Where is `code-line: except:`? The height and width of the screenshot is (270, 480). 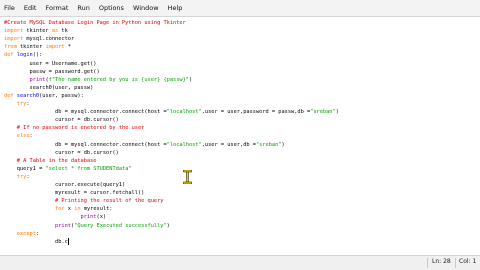
code-line: except: is located at coordinates (21, 234).